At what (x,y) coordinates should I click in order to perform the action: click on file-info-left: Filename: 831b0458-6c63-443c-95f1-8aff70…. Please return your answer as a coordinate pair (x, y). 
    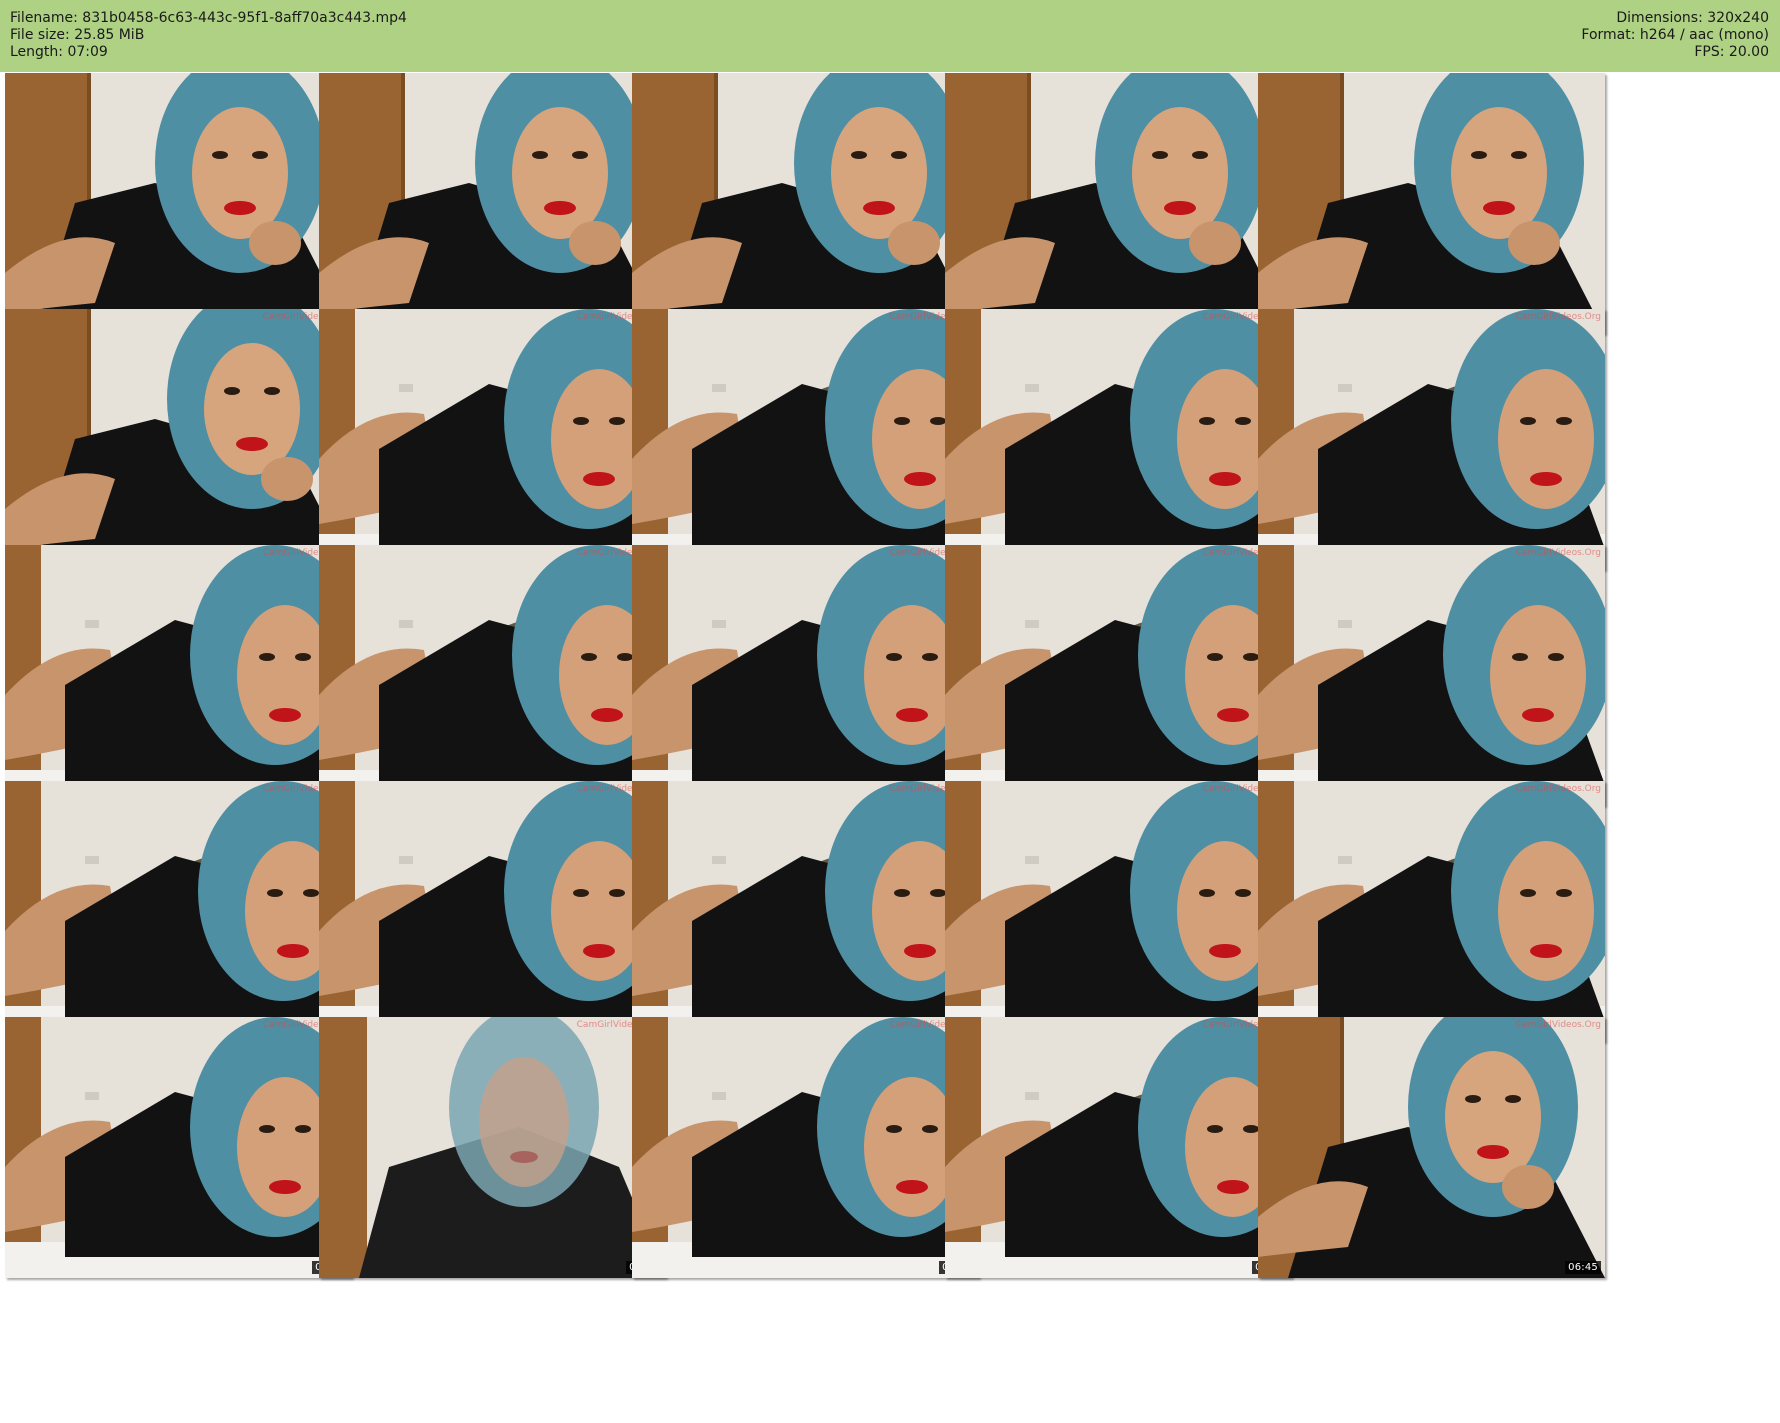
    Looking at the image, I should click on (208, 35).